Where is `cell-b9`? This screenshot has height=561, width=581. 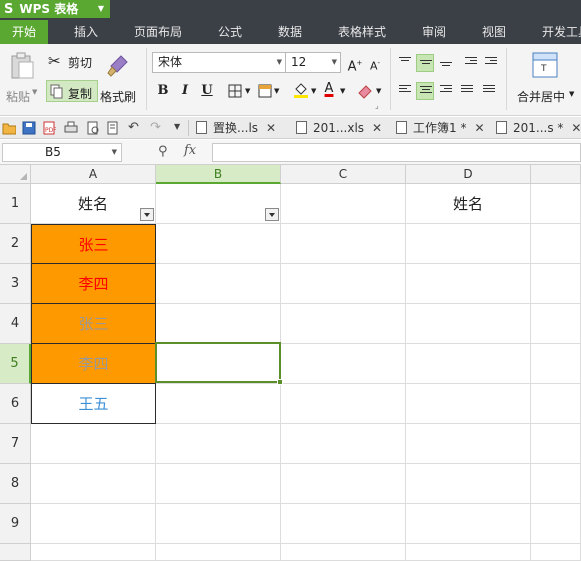
cell-b9 is located at coordinates (218, 524).